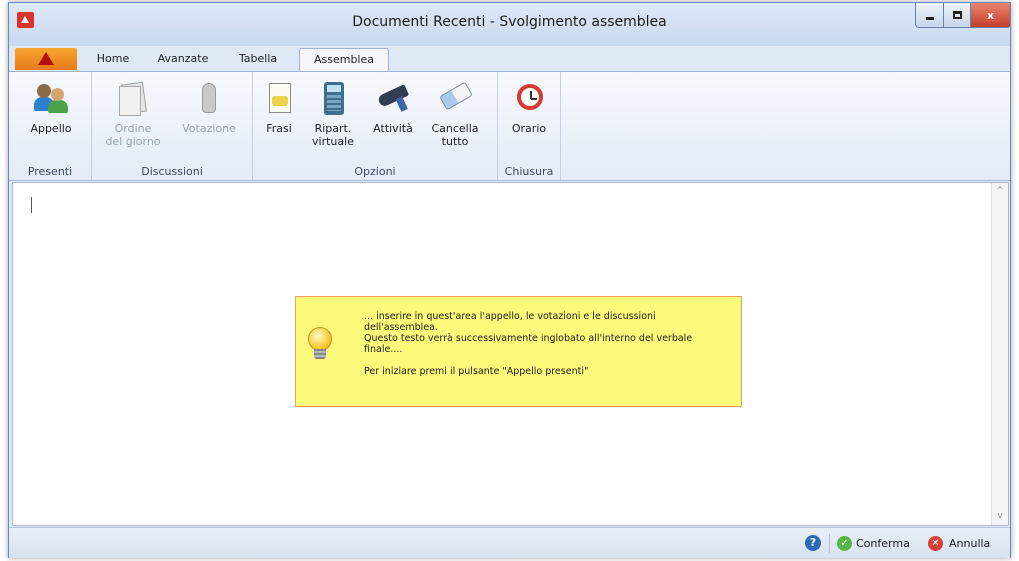 The width and height of the screenshot is (1019, 561). I want to click on lightbulb-icon, so click(320, 343).